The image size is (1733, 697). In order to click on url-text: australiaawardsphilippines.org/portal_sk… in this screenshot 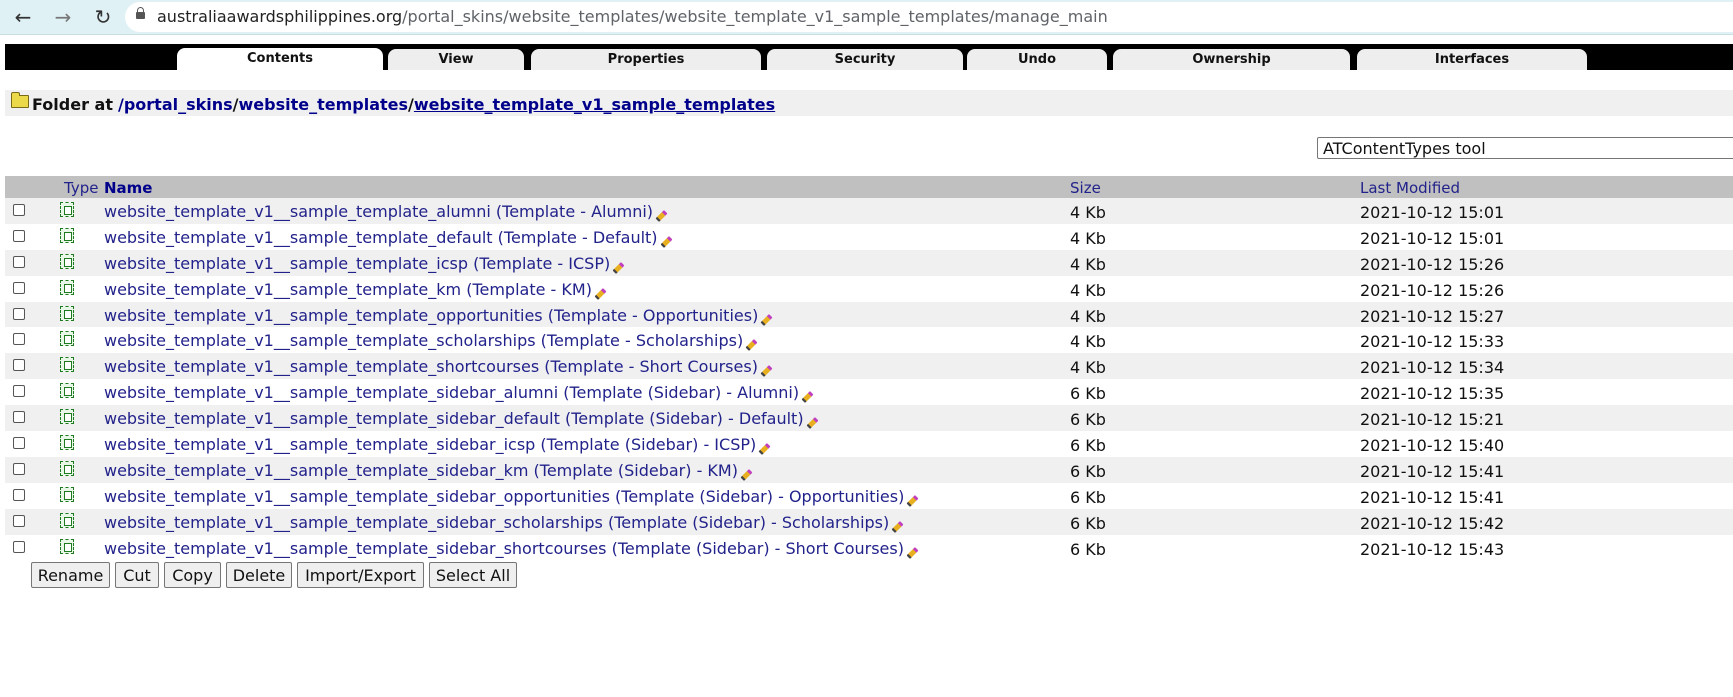, I will do `click(632, 16)`.